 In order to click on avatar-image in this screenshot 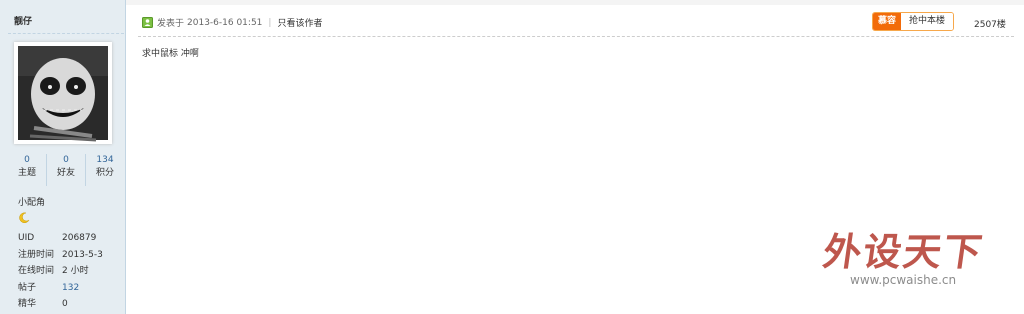, I will do `click(63, 94)`.